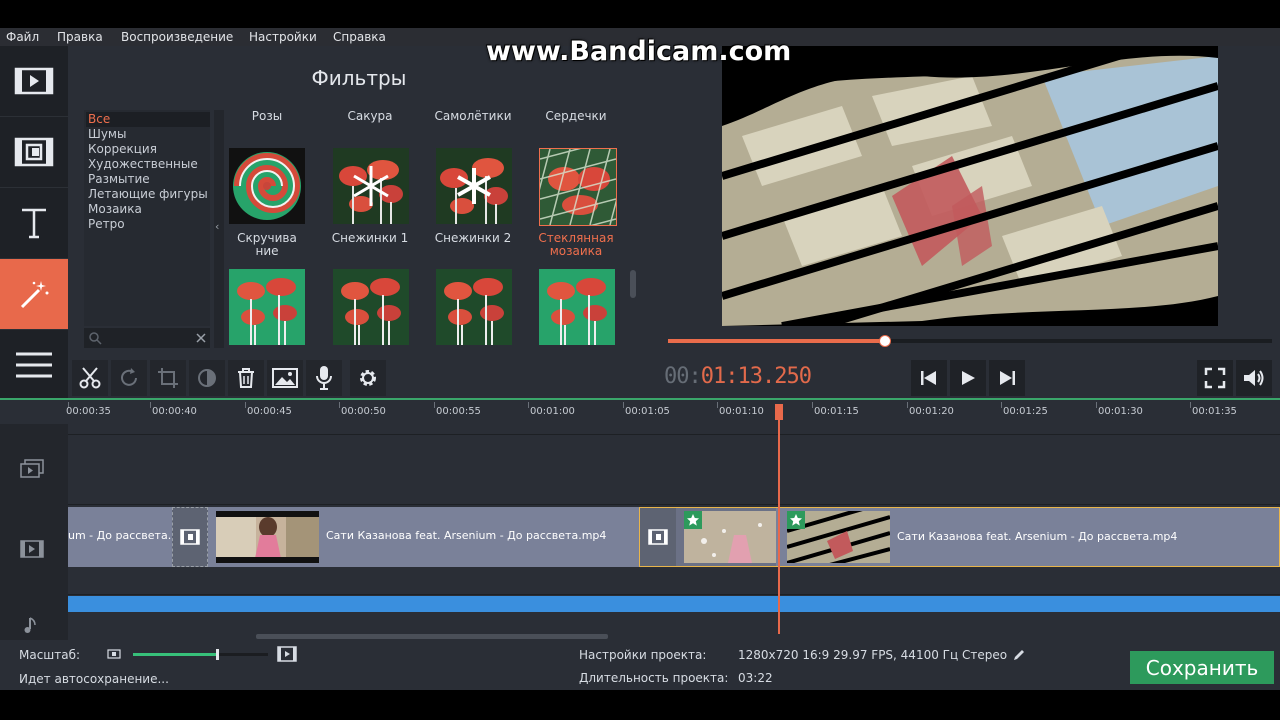  I want to click on contrast-icon, so click(207, 378).